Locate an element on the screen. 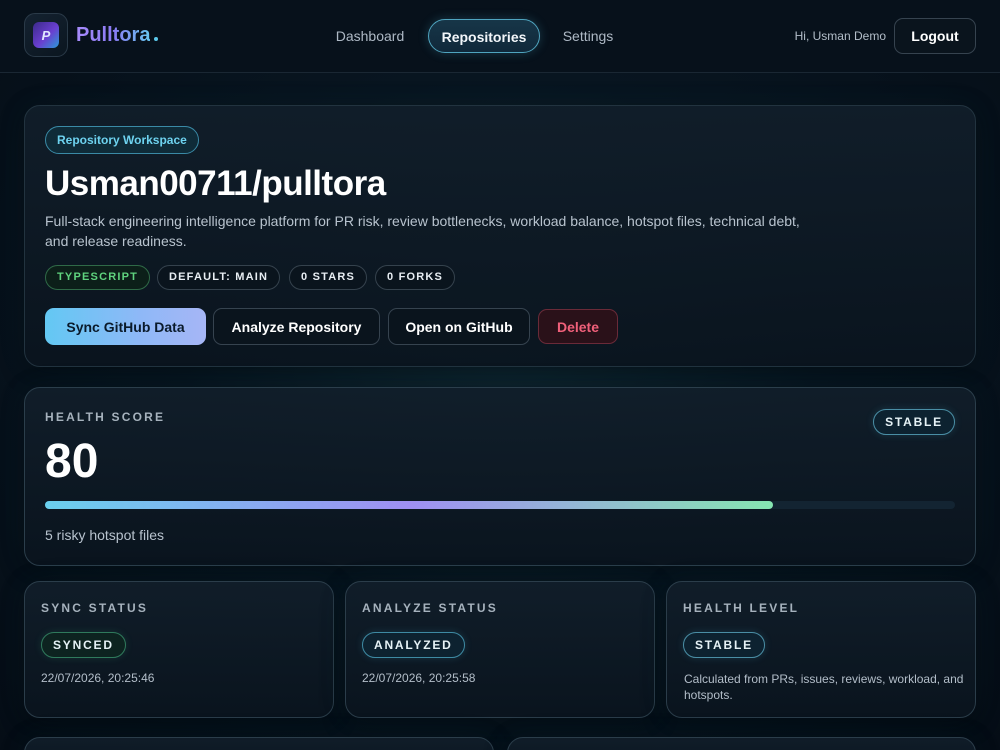 The width and height of the screenshot is (1000, 750). sync-status-card: SYNC STATUS SYNCED 22/07/2026, 20:25:46 is located at coordinates (179, 649).